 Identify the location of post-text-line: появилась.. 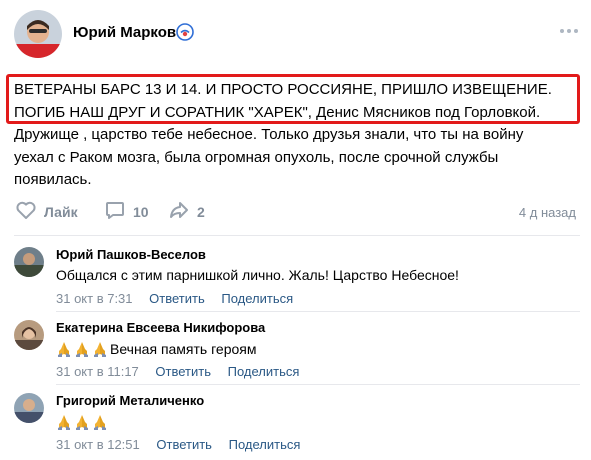
(53, 179).